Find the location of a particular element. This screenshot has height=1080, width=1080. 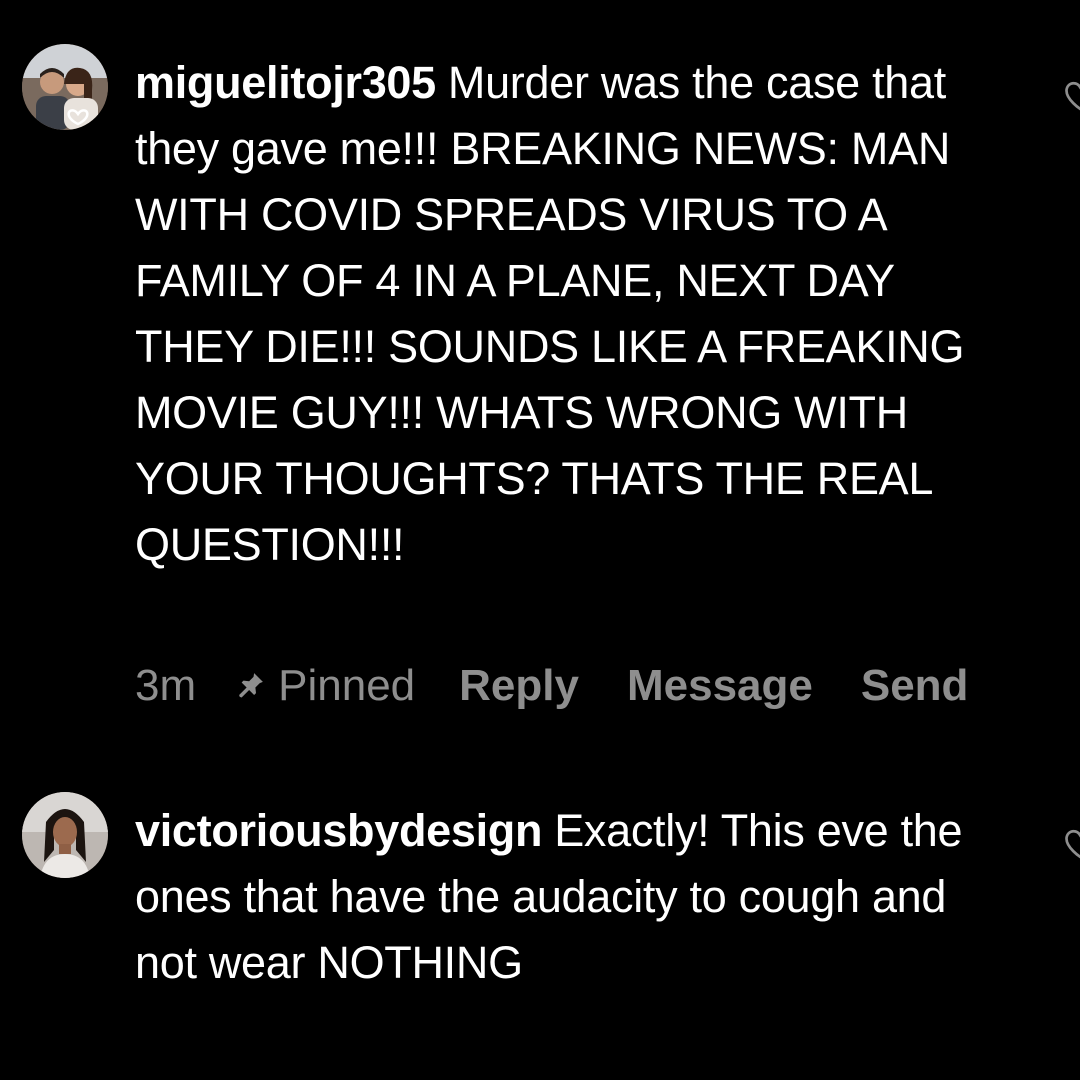

comment-username: miguelitojr305 is located at coordinates (285, 82).